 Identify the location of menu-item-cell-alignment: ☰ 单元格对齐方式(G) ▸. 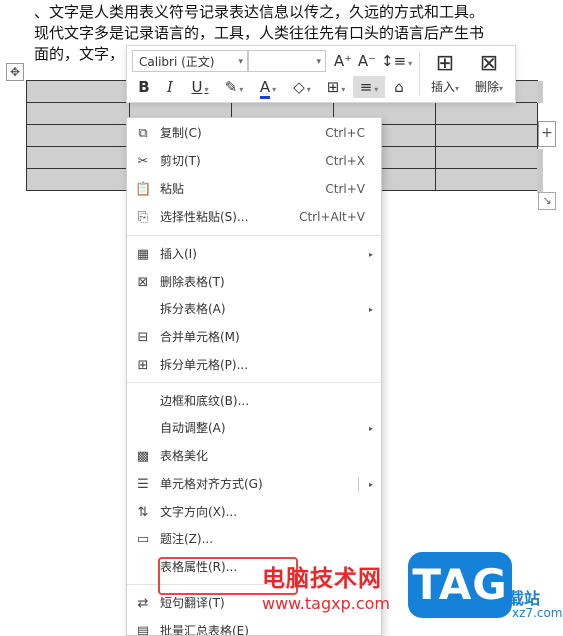
(254, 484).